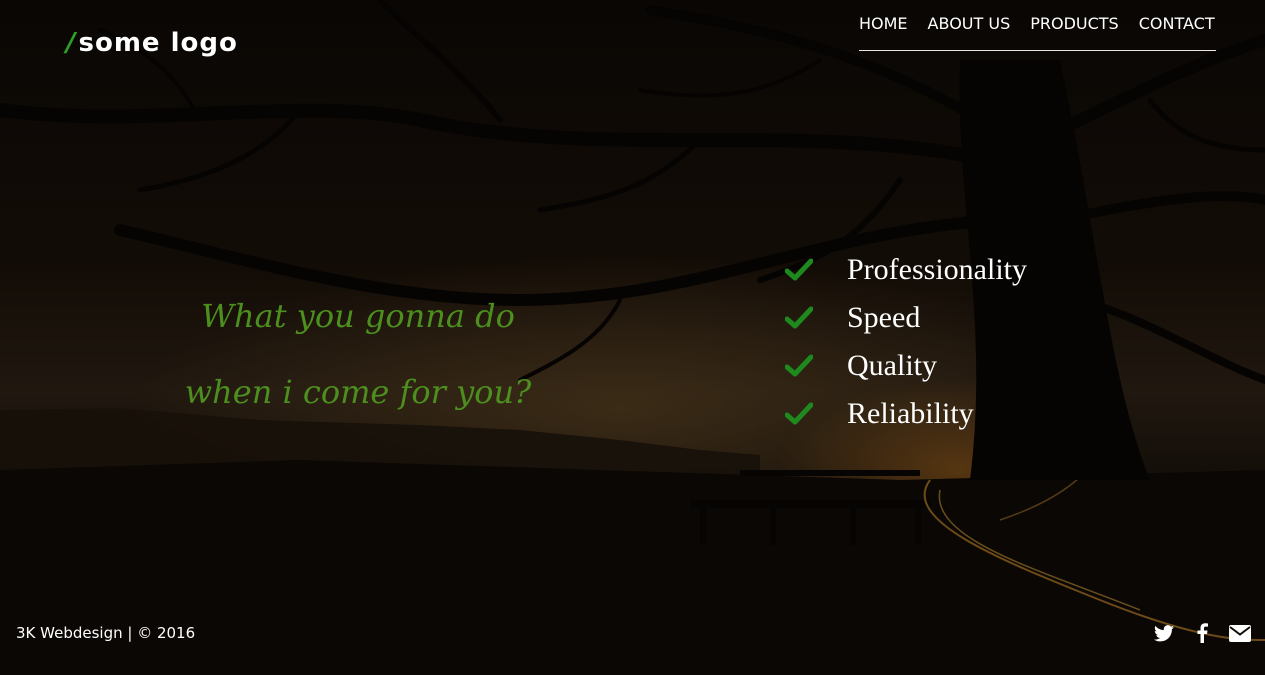  What do you see at coordinates (358, 354) in the screenshot?
I see `hero-slogan: What you gonna do when i come for you?` at bounding box center [358, 354].